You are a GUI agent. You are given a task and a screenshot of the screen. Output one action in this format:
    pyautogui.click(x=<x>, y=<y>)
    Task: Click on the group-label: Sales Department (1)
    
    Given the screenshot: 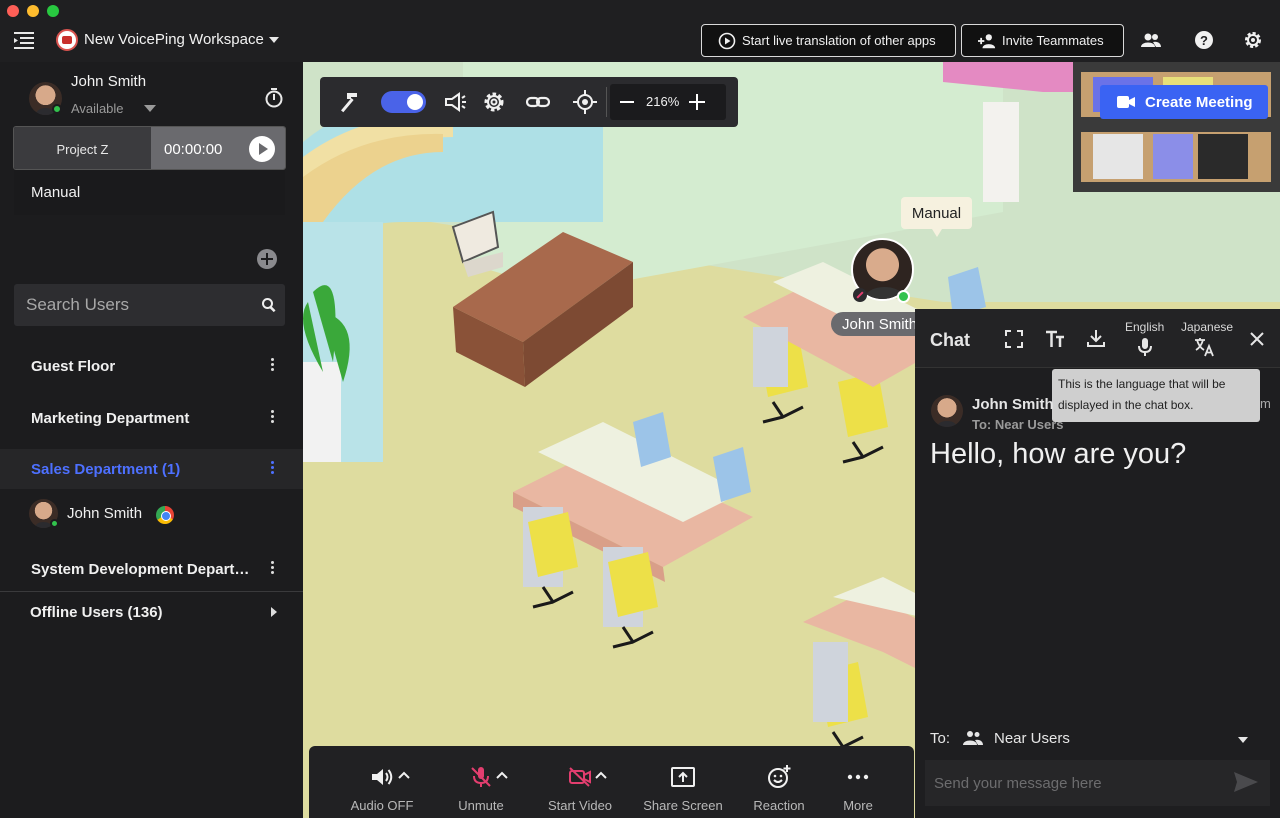 What is the action you would take?
    pyautogui.click(x=106, y=469)
    